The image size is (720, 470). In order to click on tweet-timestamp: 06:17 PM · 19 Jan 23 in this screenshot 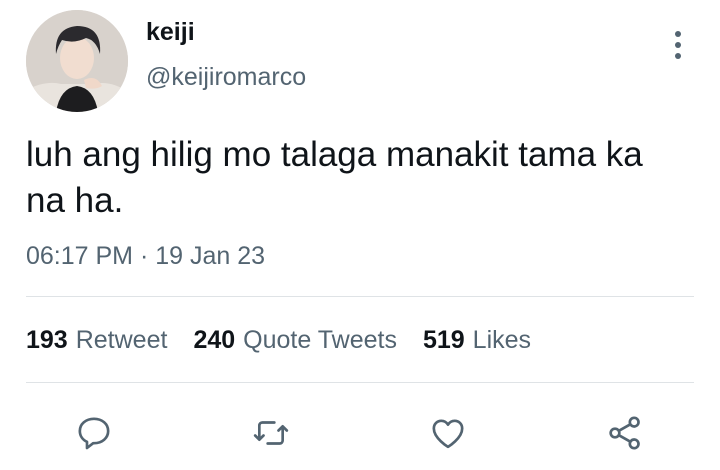, I will do `click(145, 256)`.